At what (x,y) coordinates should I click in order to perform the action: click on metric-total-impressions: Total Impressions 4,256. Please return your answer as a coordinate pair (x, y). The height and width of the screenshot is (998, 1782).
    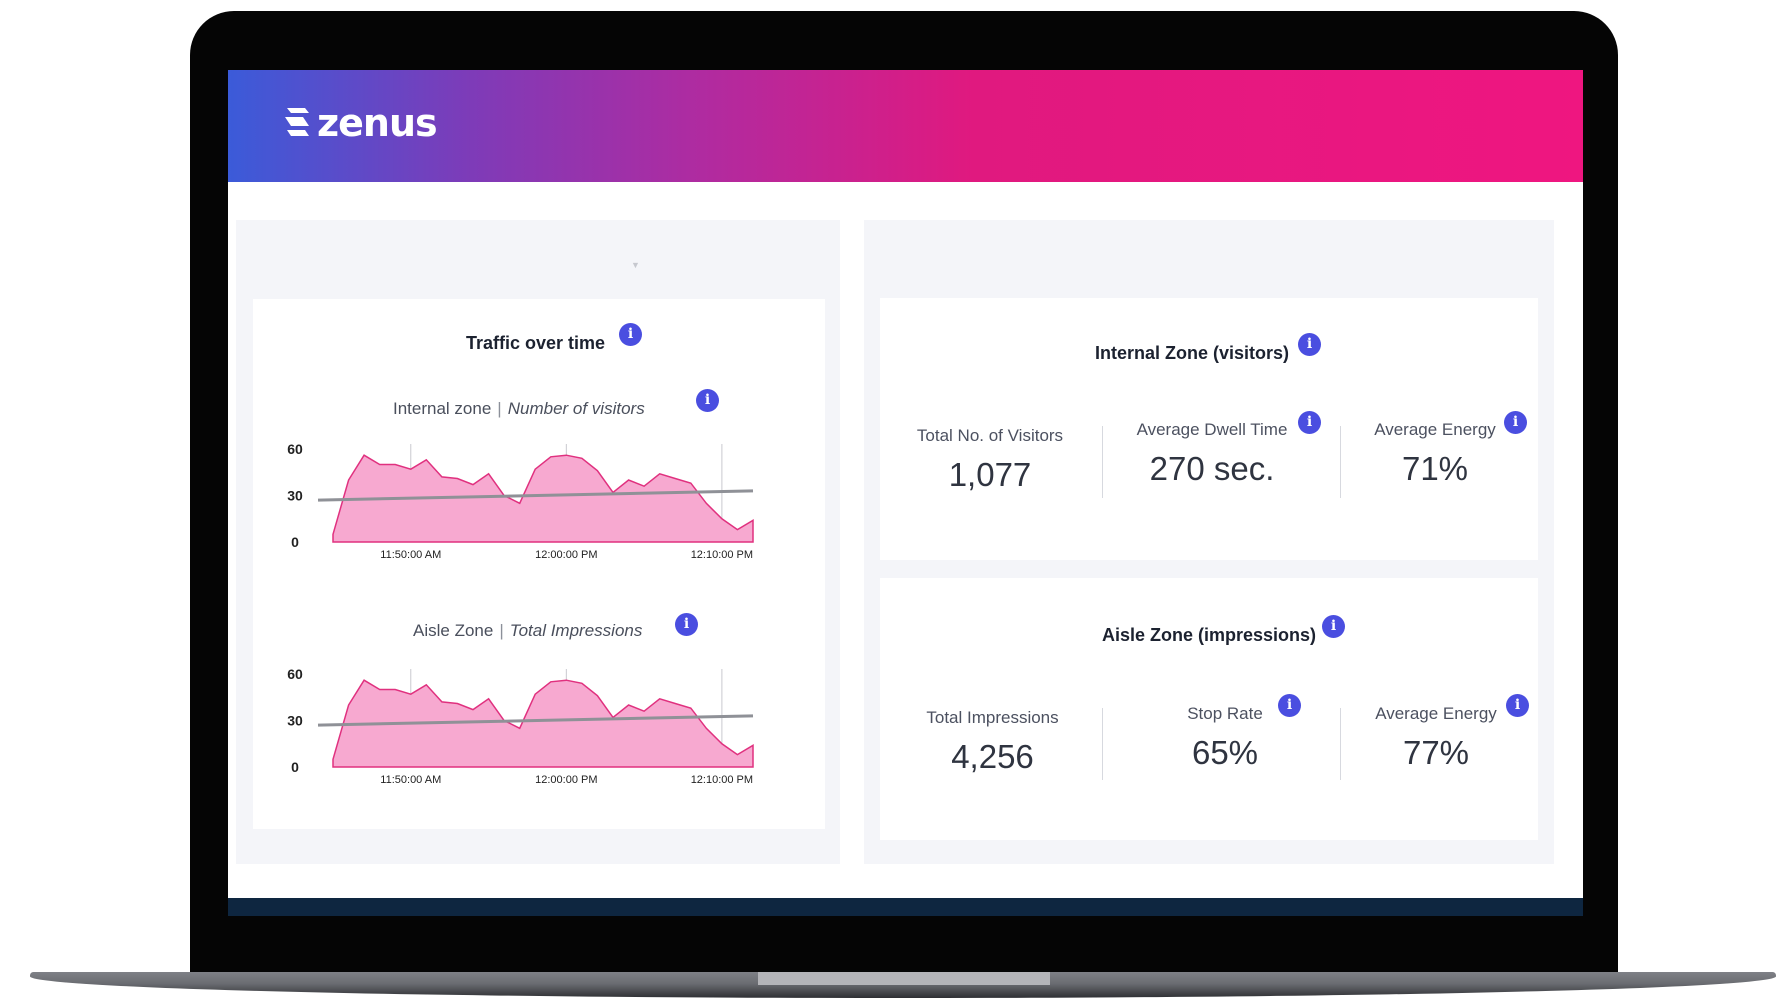
    Looking at the image, I should click on (992, 742).